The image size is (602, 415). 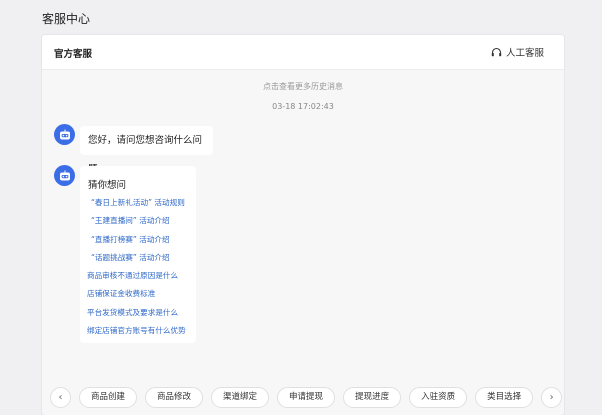 What do you see at coordinates (136, 223) in the screenshot?
I see `suggested-question: “王建直播间” 活动介绍` at bounding box center [136, 223].